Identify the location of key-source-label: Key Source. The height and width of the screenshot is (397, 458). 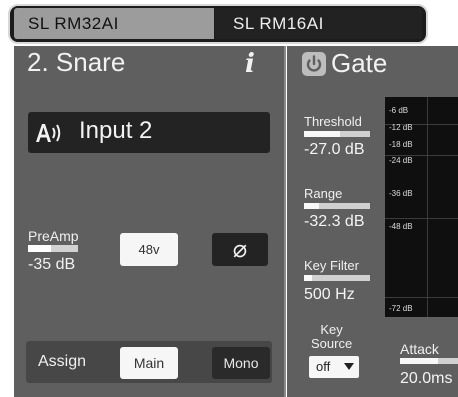
(331, 337).